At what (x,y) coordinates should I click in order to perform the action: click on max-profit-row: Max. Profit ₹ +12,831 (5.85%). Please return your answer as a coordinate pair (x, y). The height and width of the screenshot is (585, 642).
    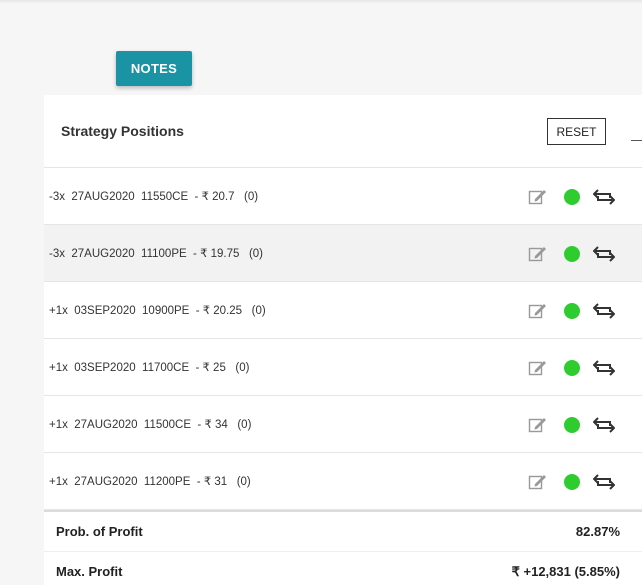
    Looking at the image, I should click on (343, 568).